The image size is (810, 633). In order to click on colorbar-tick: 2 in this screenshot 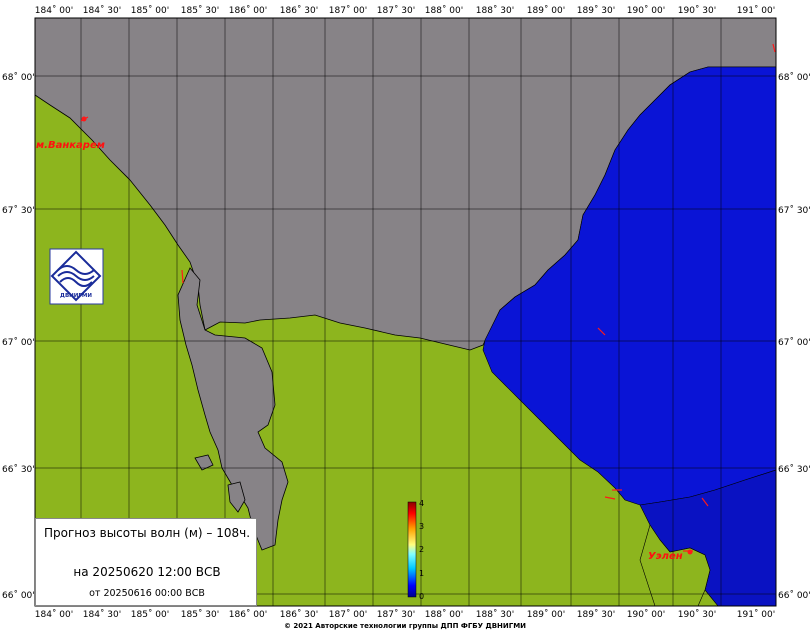, I will do `click(421, 549)`.